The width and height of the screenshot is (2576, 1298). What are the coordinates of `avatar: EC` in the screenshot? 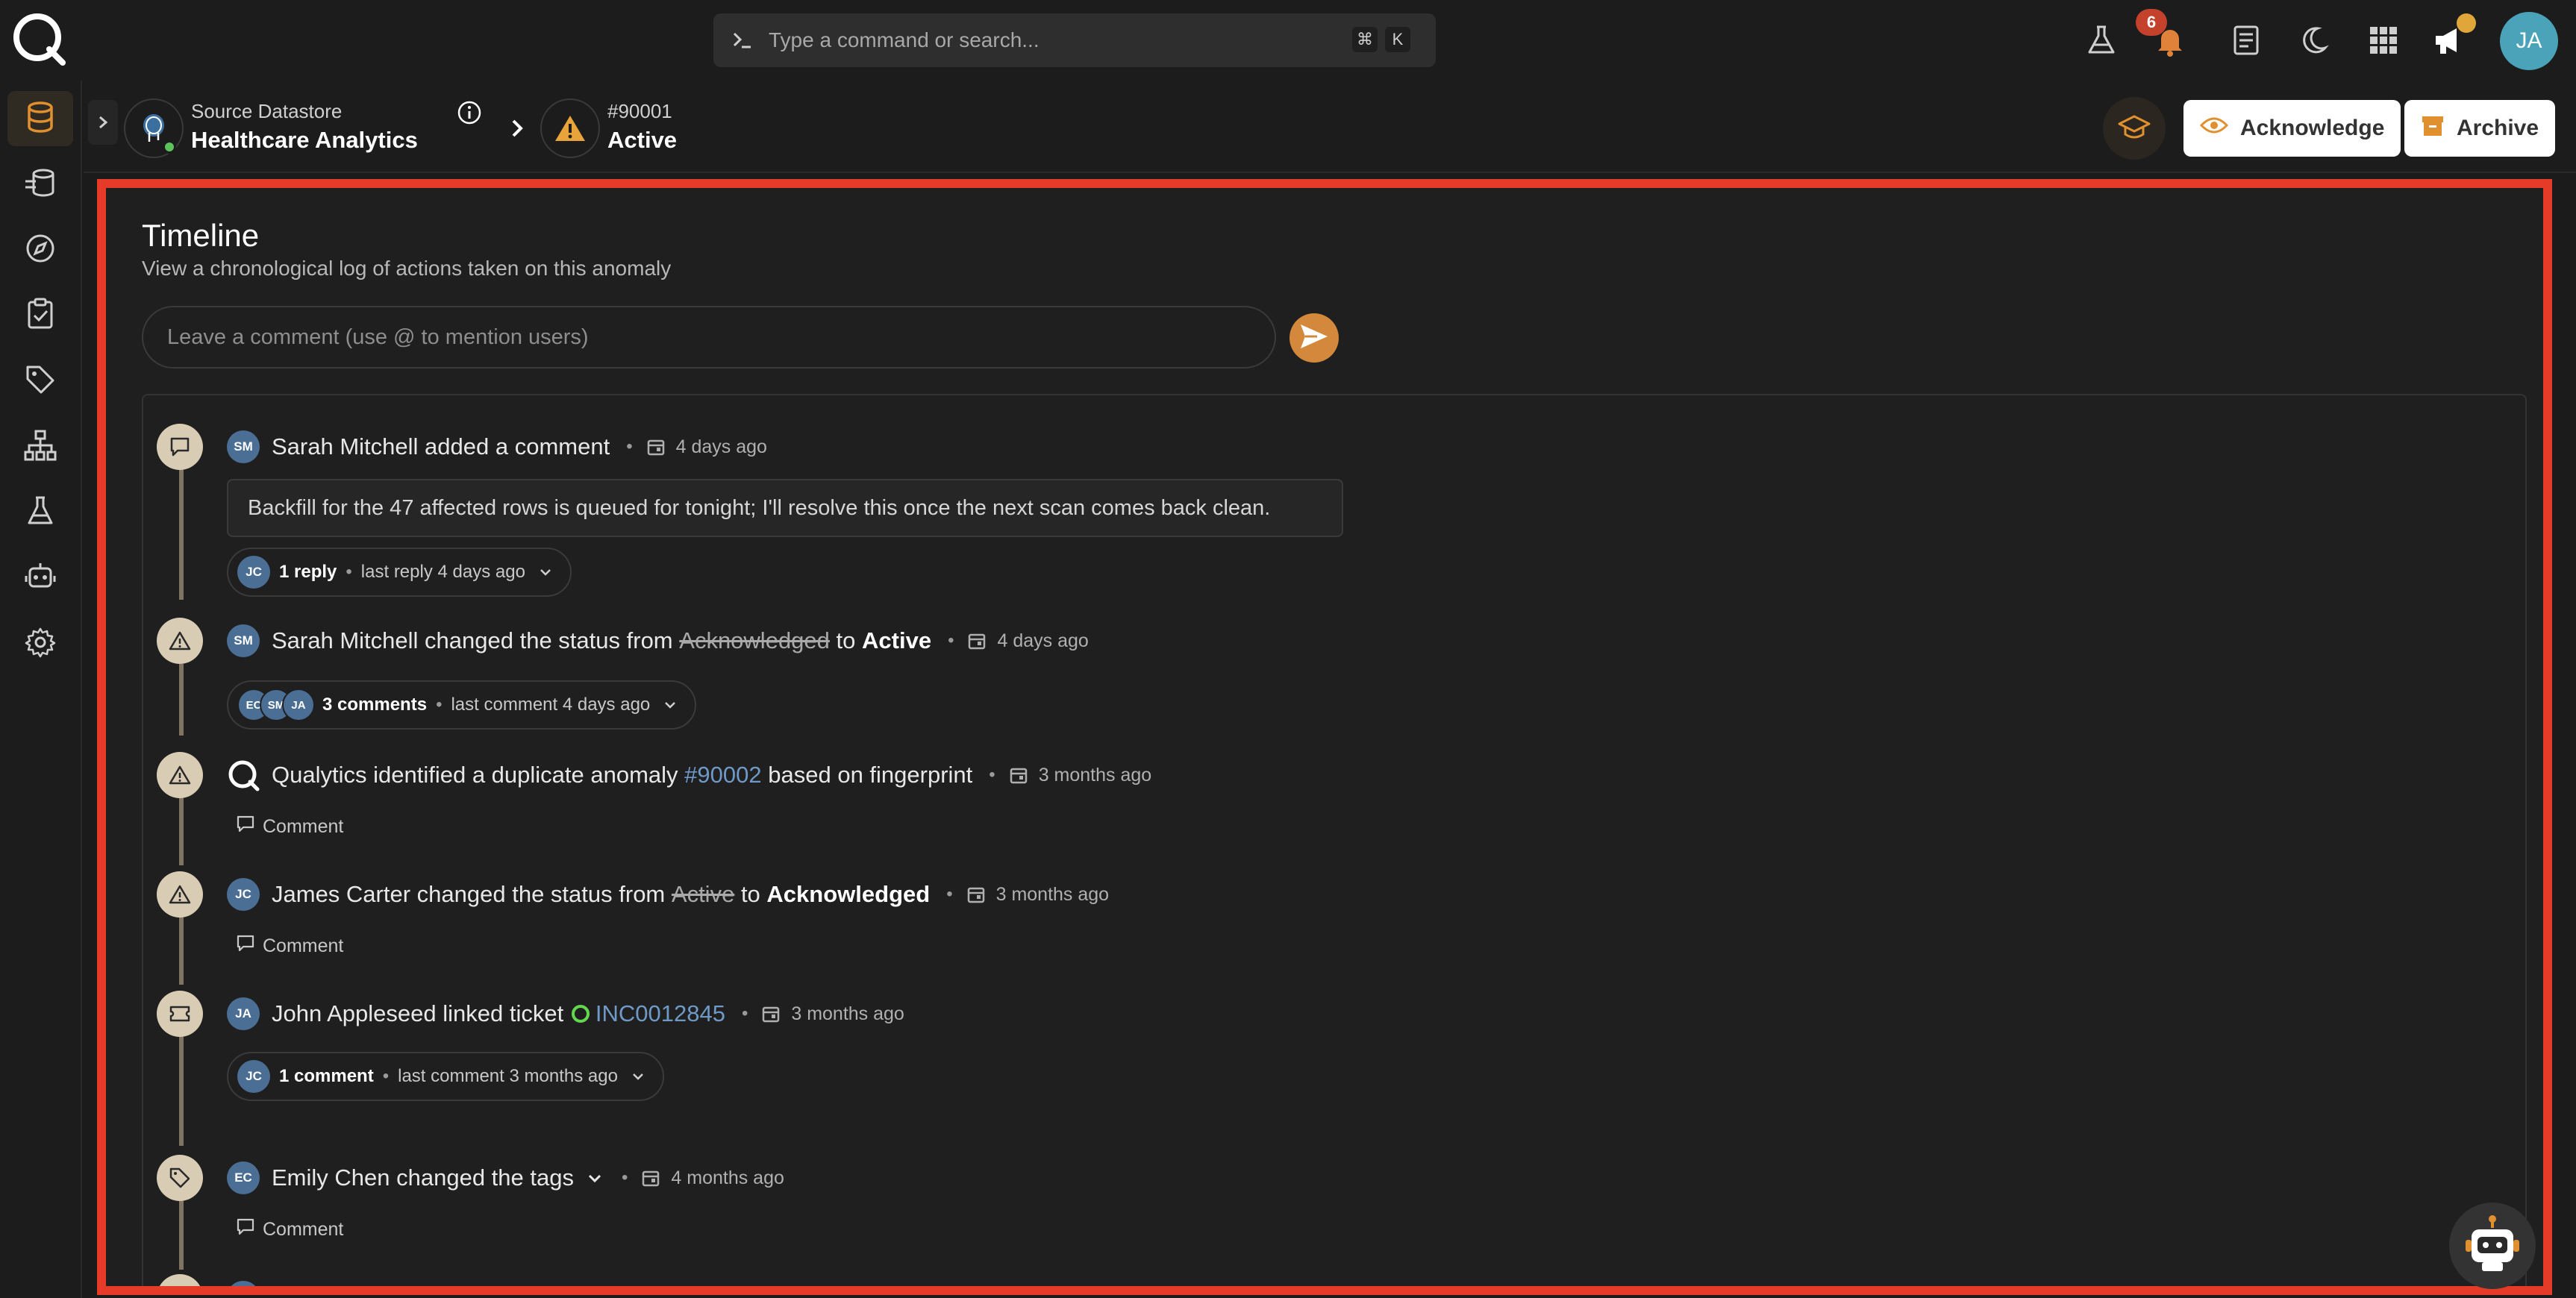 It's located at (243, 1177).